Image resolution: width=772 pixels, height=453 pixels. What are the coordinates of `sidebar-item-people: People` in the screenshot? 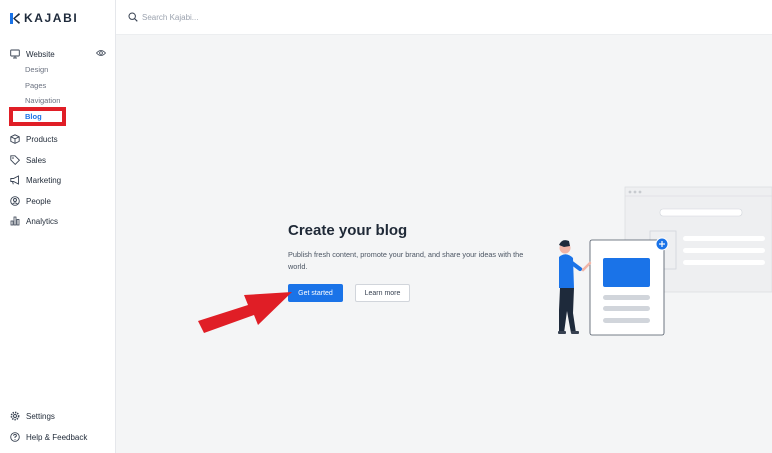 It's located at (30, 201).